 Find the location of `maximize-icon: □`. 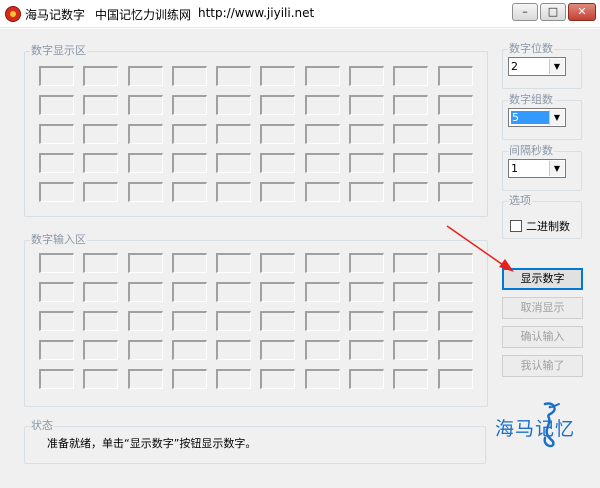

maximize-icon: □ is located at coordinates (553, 11).